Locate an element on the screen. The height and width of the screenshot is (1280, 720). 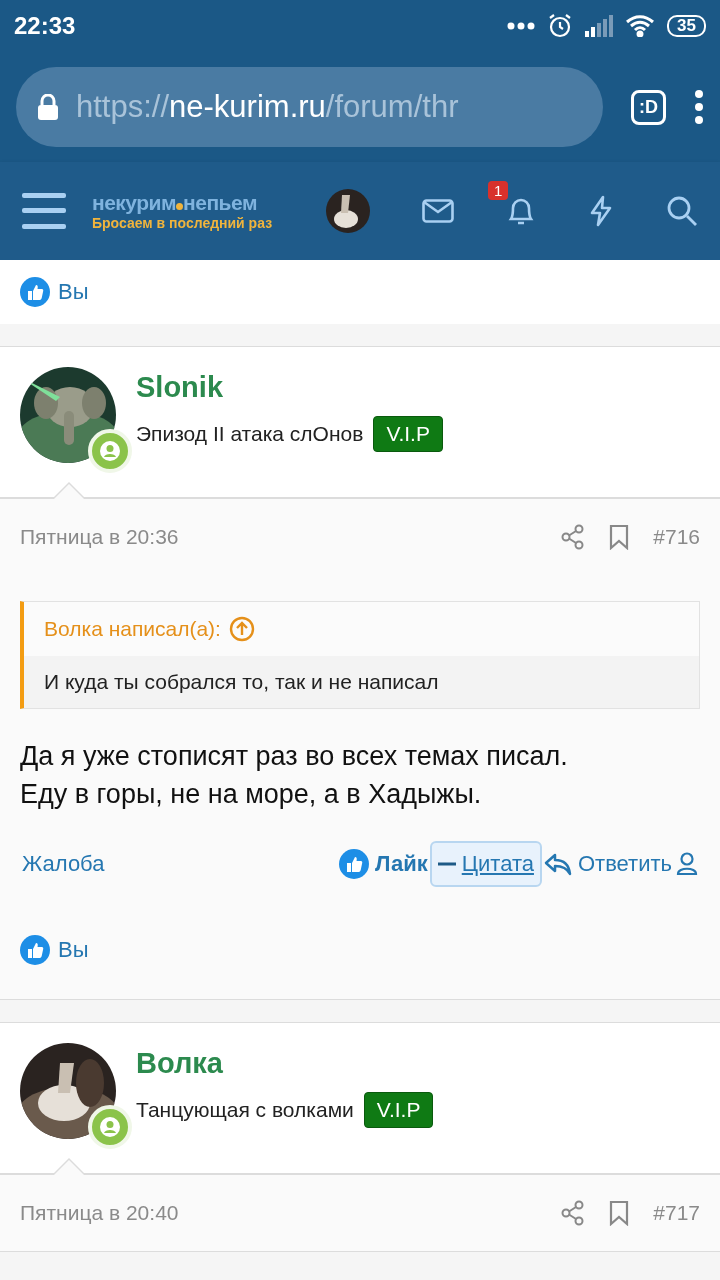
user-title: Эпизод II атака слОнов is located at coordinates (250, 434).